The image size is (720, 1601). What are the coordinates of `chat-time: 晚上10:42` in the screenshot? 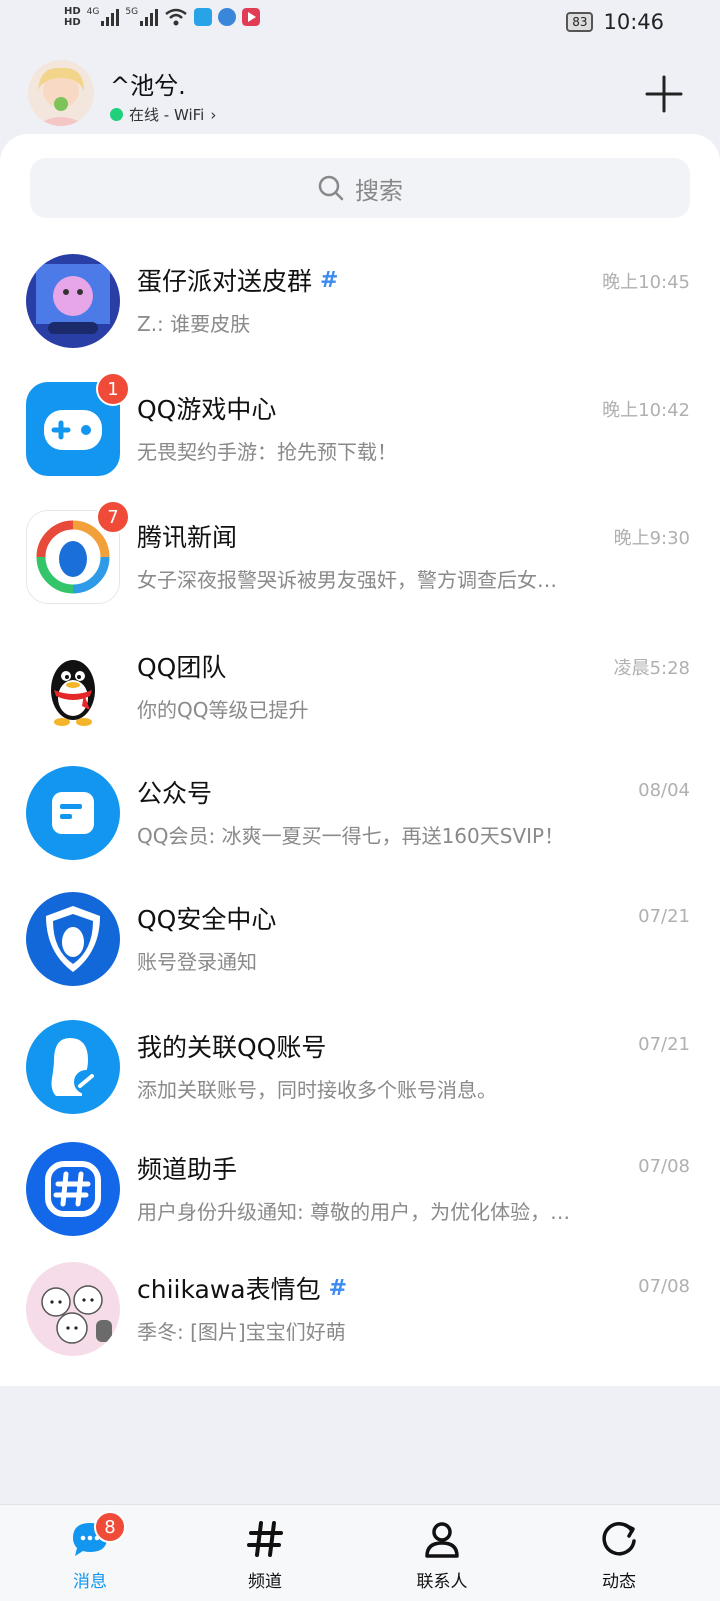 It's located at (646, 410).